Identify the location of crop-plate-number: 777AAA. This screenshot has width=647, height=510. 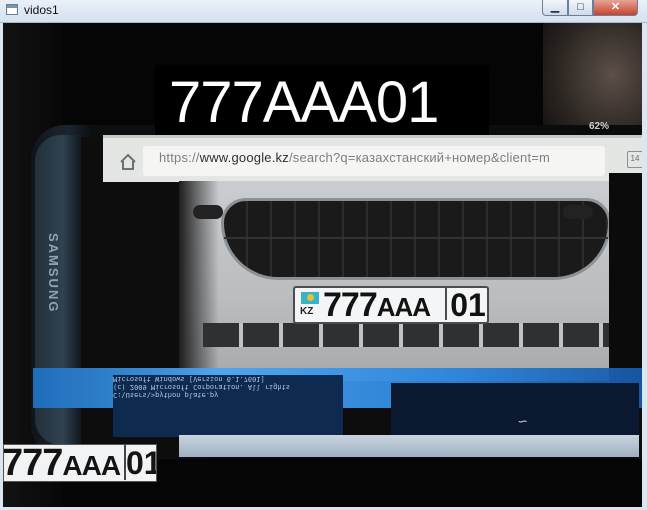
(62, 463).